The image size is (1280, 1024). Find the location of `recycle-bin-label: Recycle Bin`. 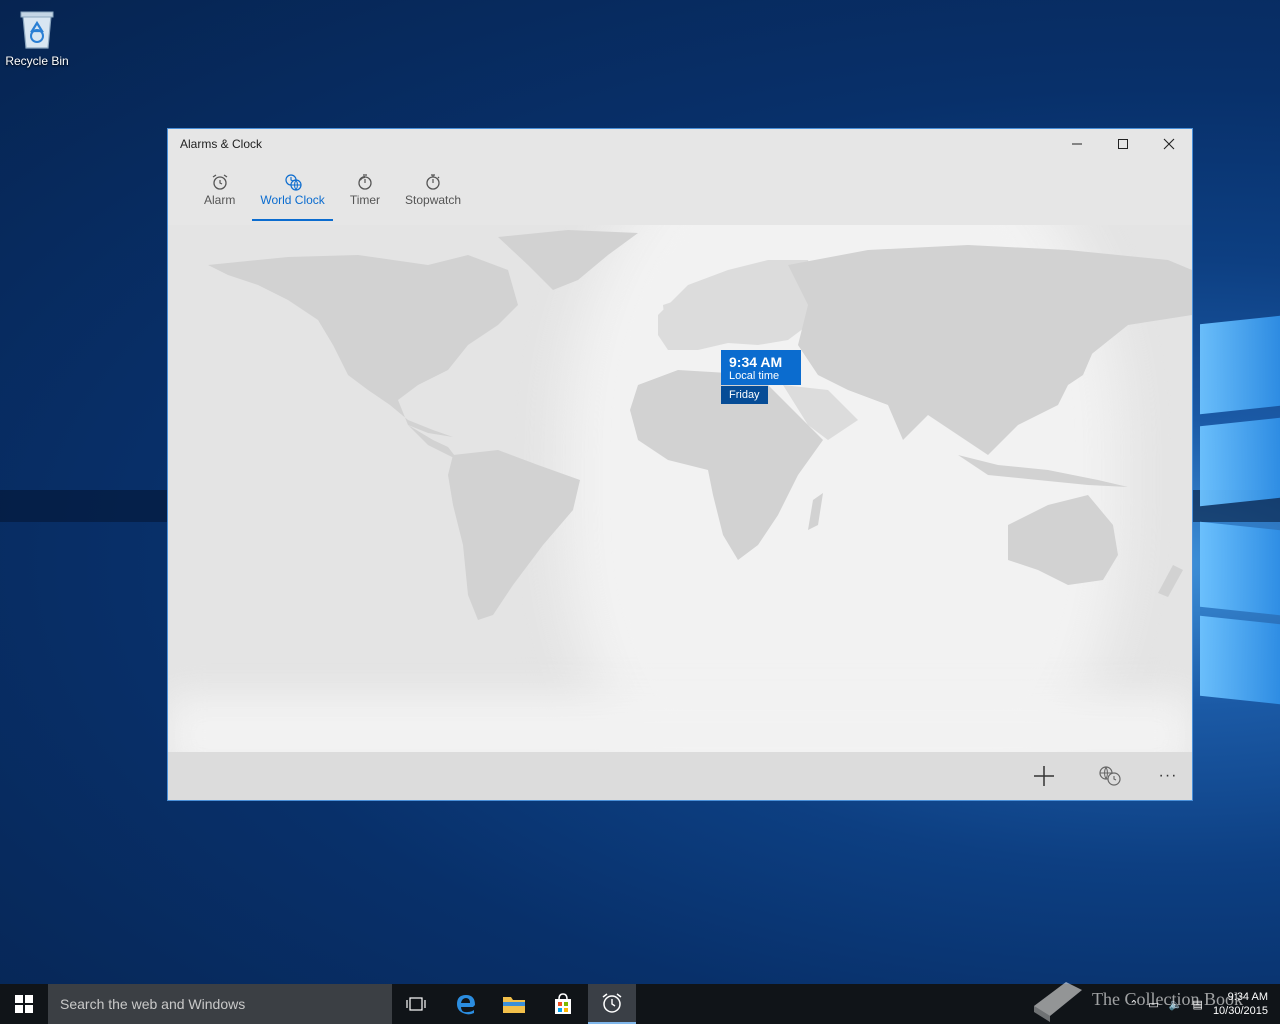

recycle-bin-label: Recycle Bin is located at coordinates (37, 61).